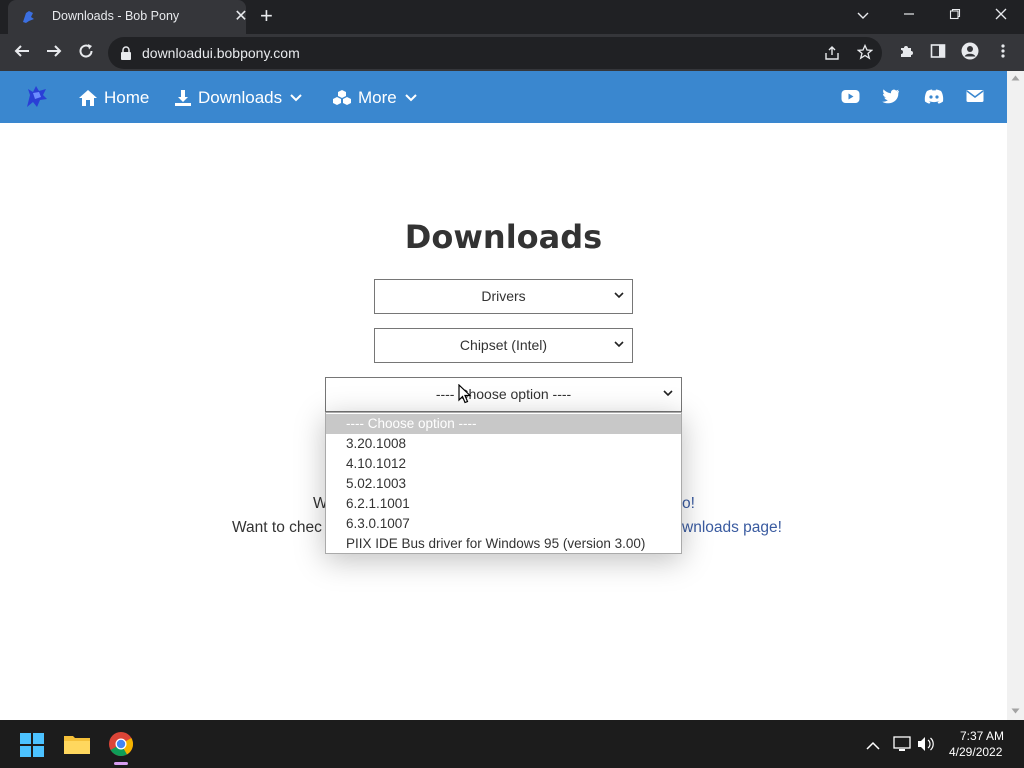 This screenshot has height=768, width=1024. What do you see at coordinates (77, 746) in the screenshot?
I see `file-explorer-icon` at bounding box center [77, 746].